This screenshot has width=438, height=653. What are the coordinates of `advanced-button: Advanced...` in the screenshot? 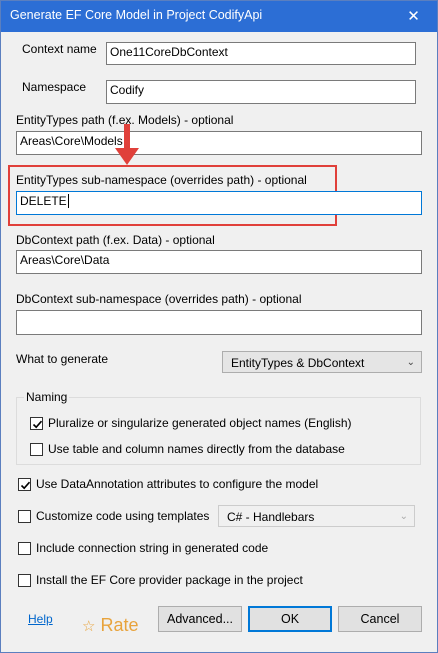 It's located at (200, 619).